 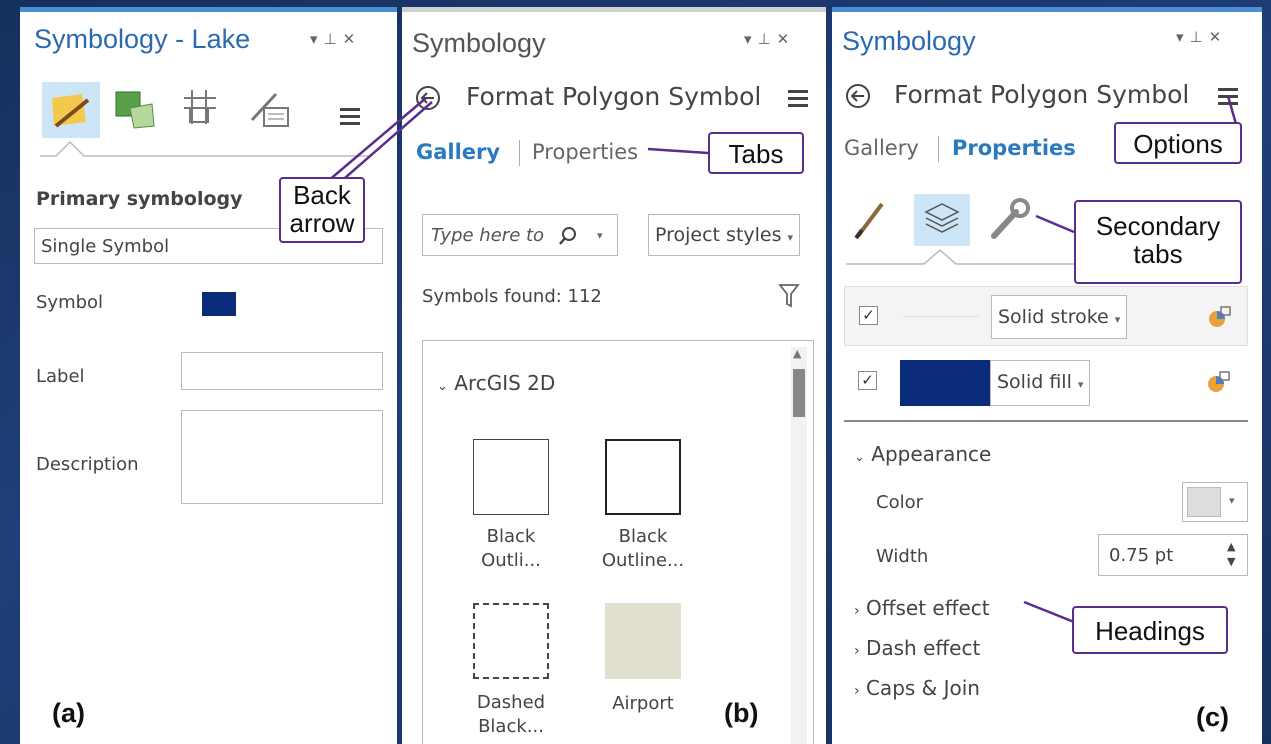 What do you see at coordinates (922, 454) in the screenshot?
I see `heading-appearance: ⌄ Appearance` at bounding box center [922, 454].